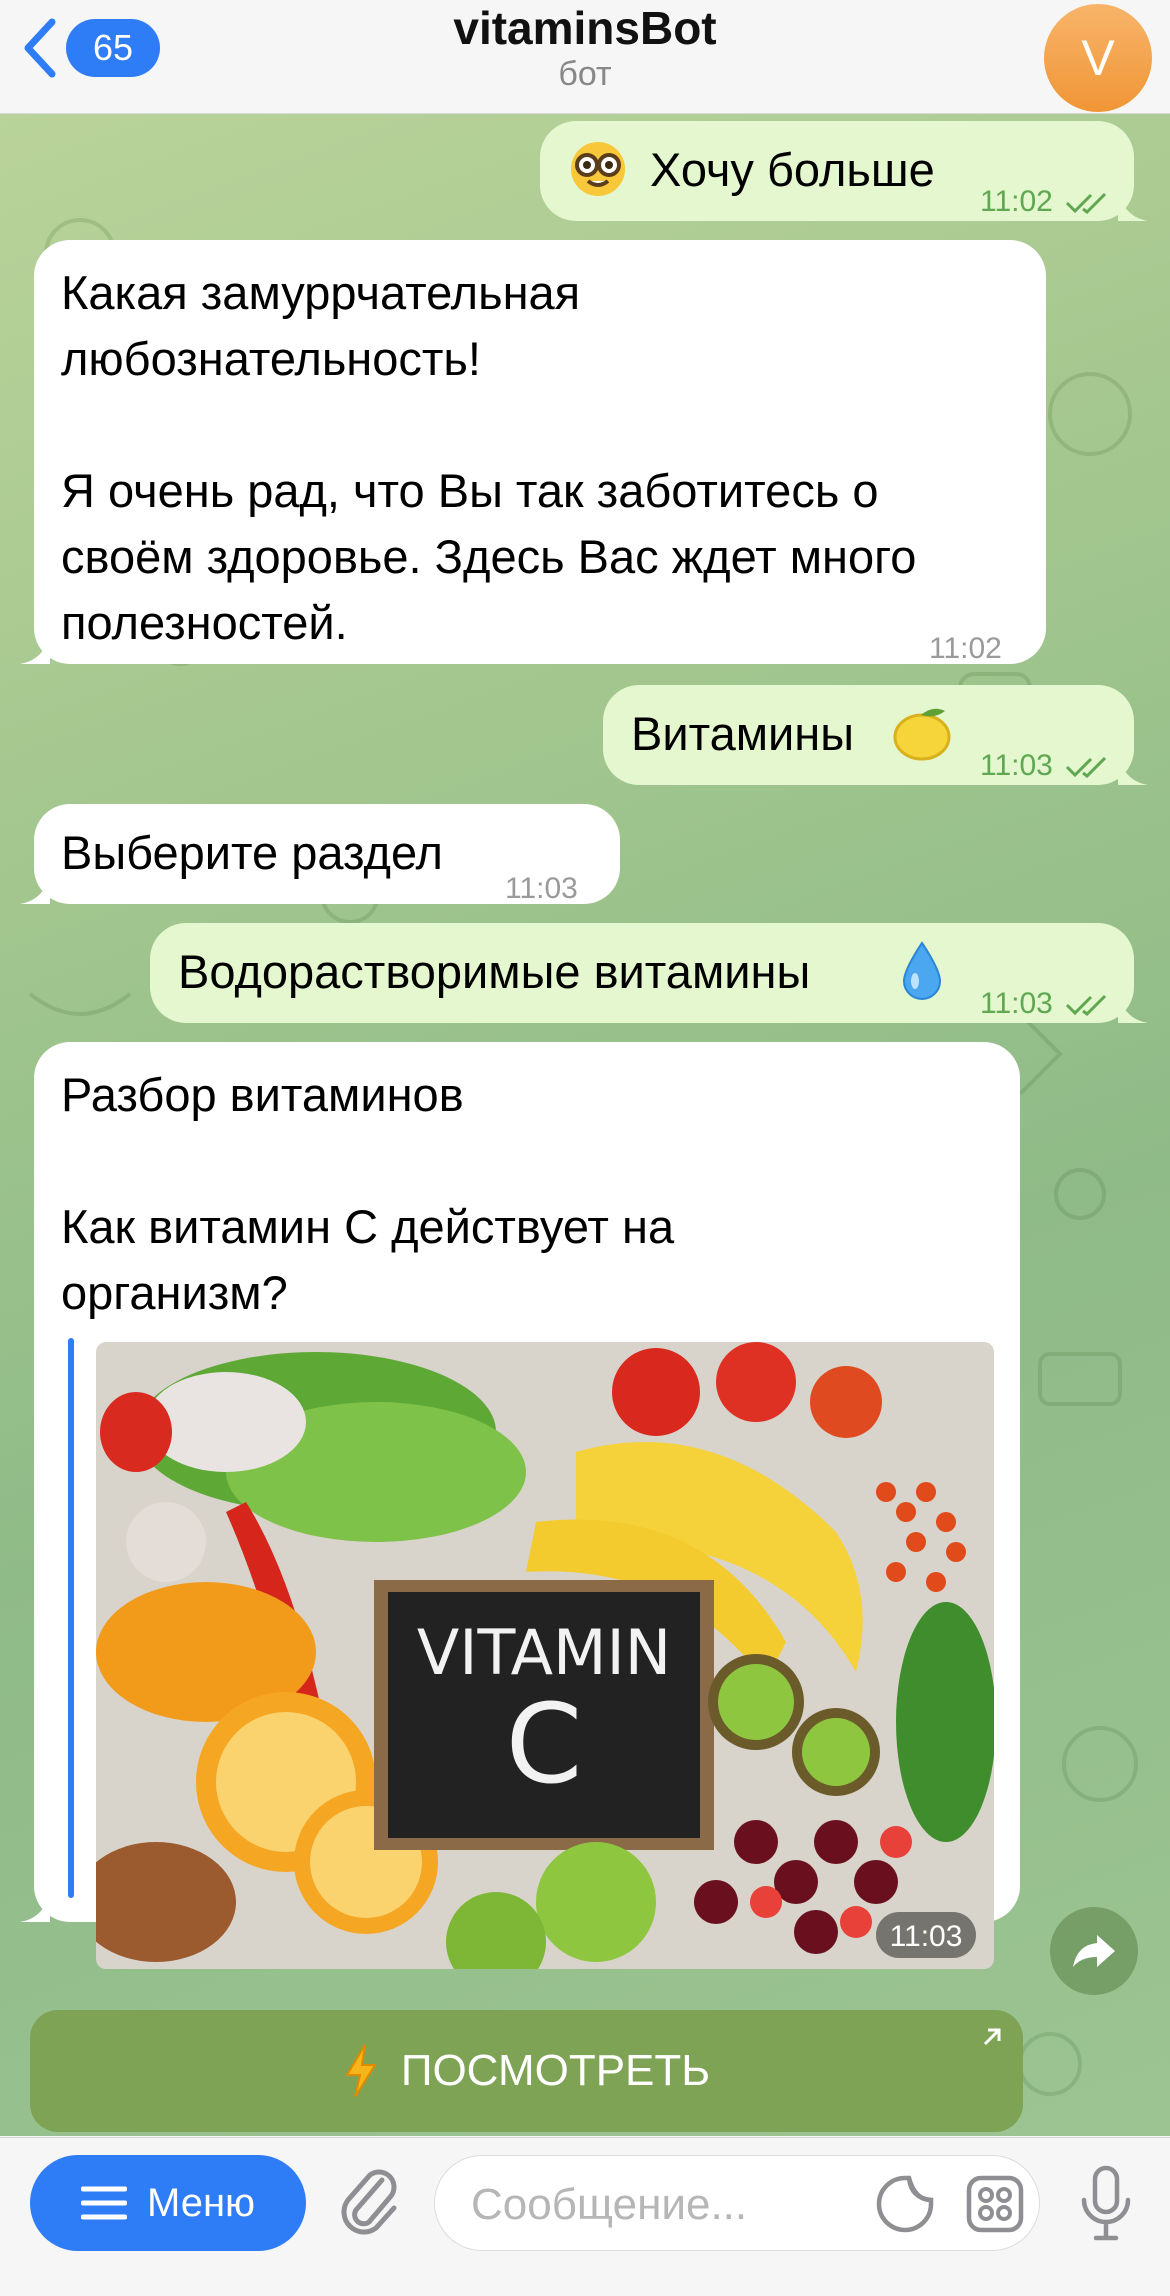 The image size is (1170, 2296). Describe the element at coordinates (585, 74) in the screenshot. I see `chat-subtitle: бот` at that location.